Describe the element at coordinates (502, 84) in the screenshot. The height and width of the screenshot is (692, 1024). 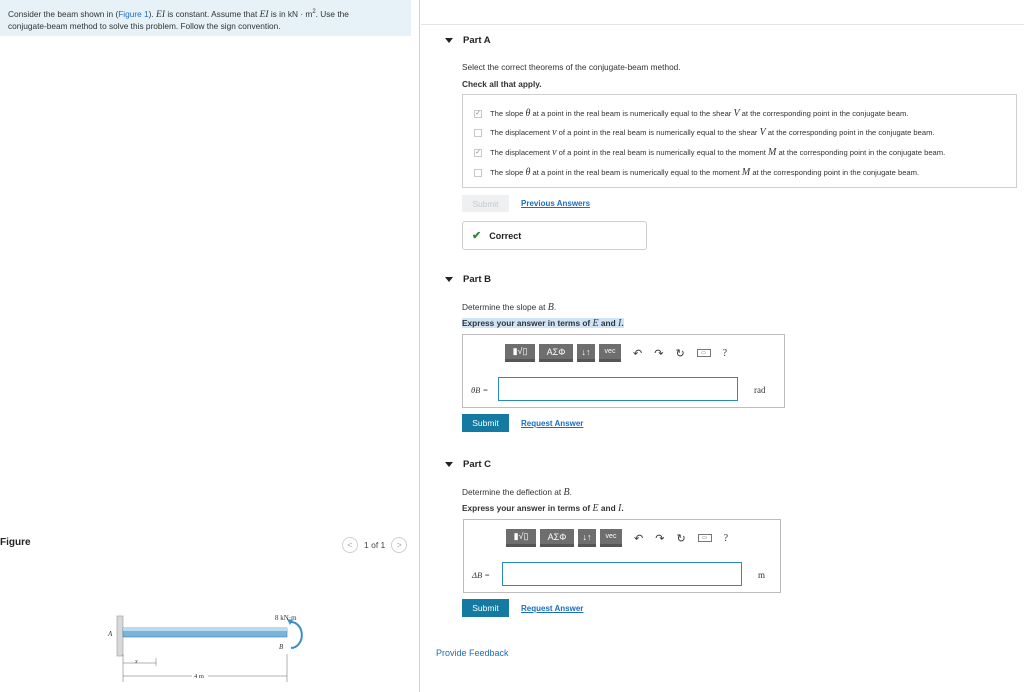
I see `part-a-instruction: Check all that apply.` at that location.